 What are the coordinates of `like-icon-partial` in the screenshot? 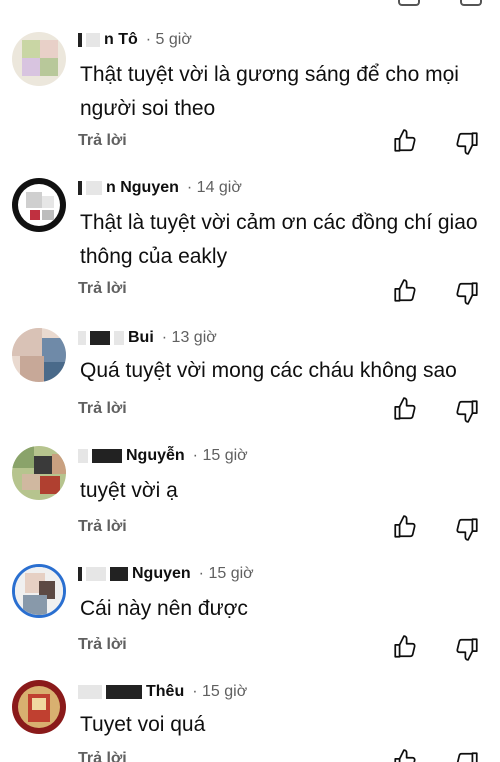 It's located at (409, 3).